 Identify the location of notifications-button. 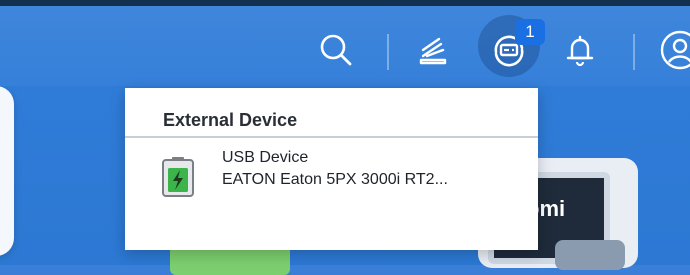
(580, 50).